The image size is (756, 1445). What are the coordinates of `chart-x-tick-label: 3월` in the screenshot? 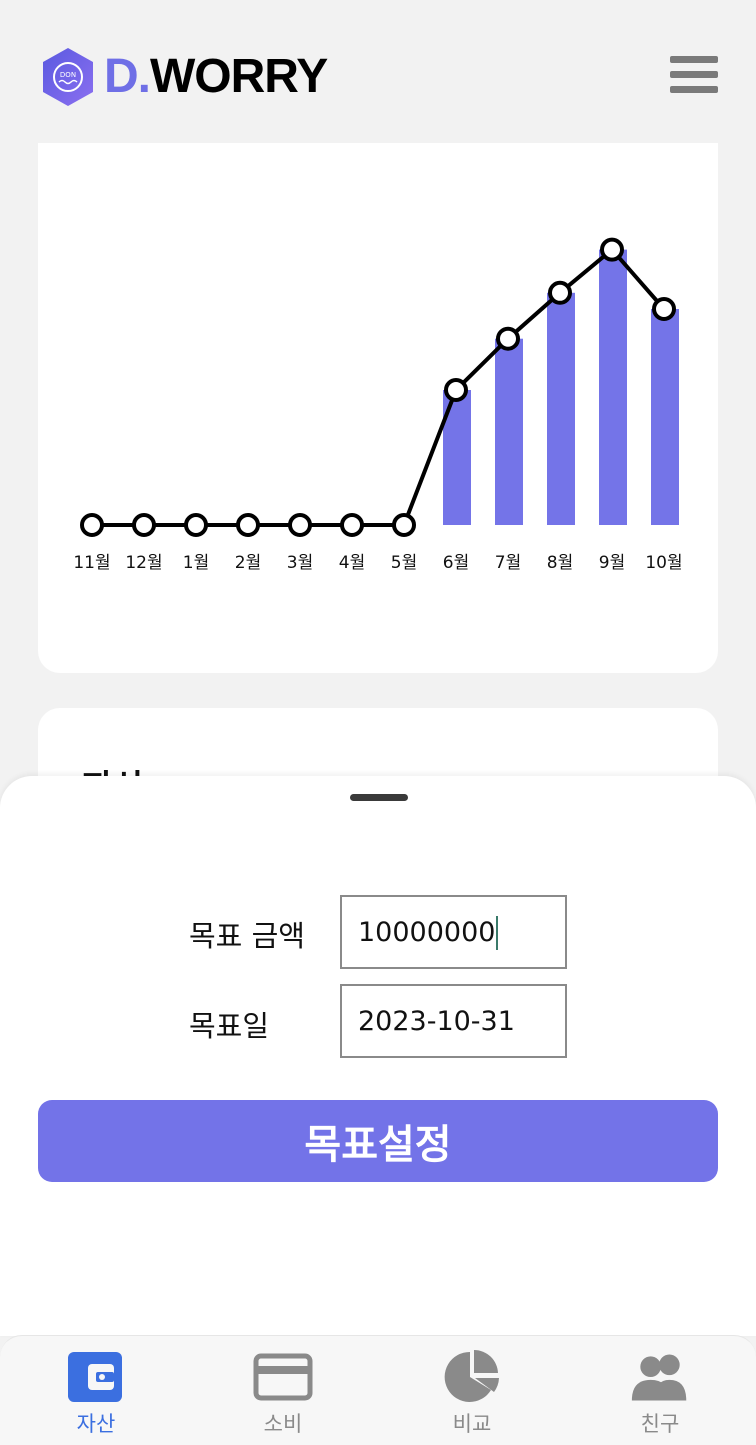 It's located at (300, 563).